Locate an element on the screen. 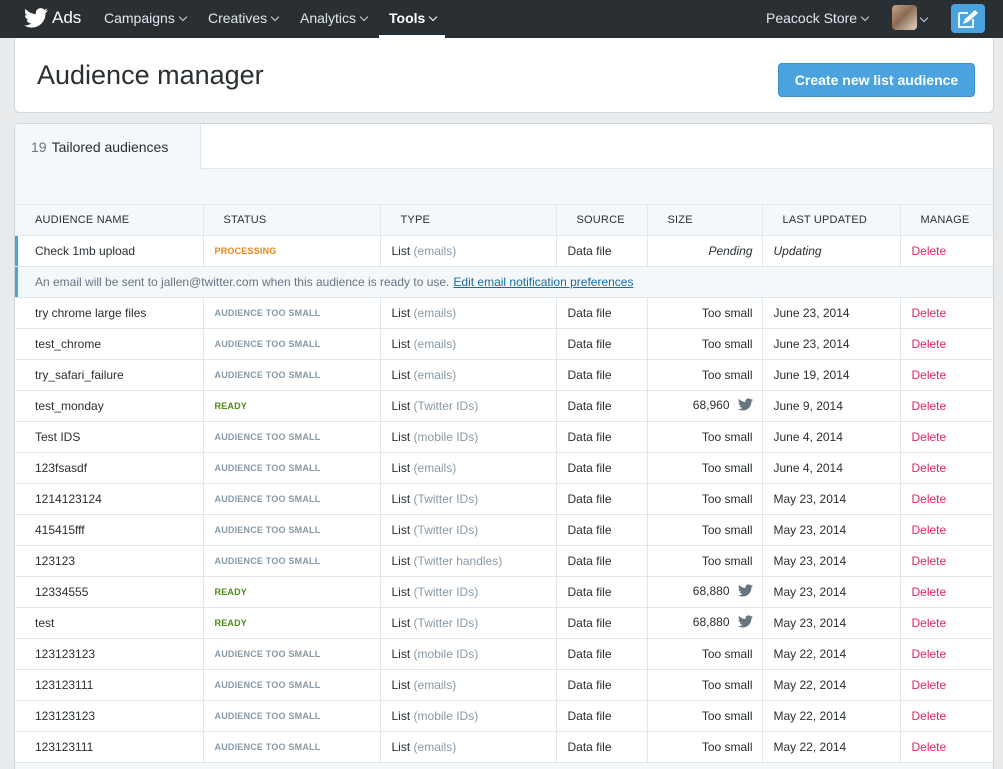 Image resolution: width=1003 pixels, height=769 pixels. audience-name: 123fsasdf is located at coordinates (109, 468).